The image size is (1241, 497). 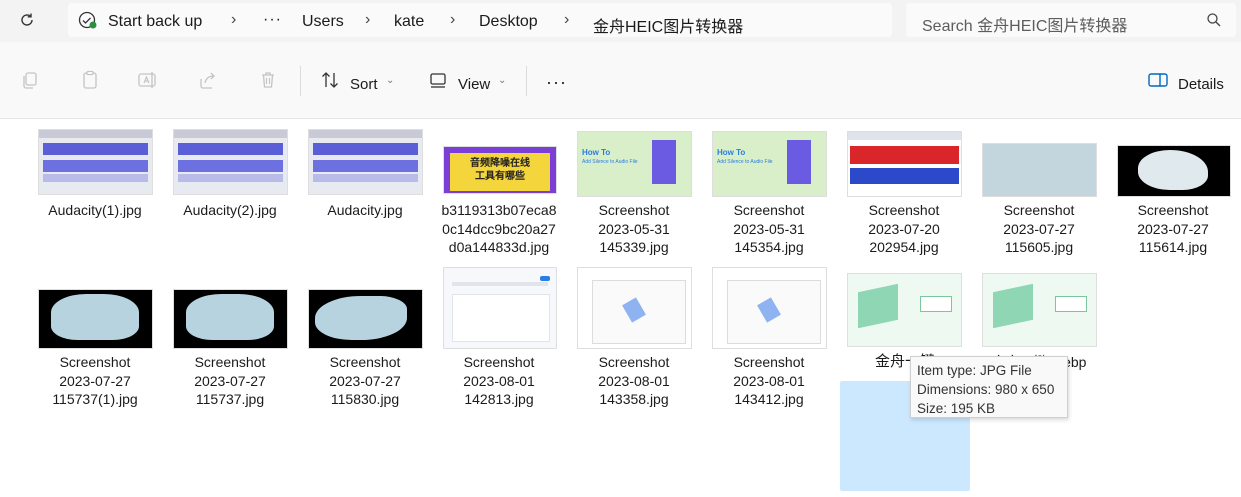 What do you see at coordinates (438, 80) in the screenshot?
I see `view-icon` at bounding box center [438, 80].